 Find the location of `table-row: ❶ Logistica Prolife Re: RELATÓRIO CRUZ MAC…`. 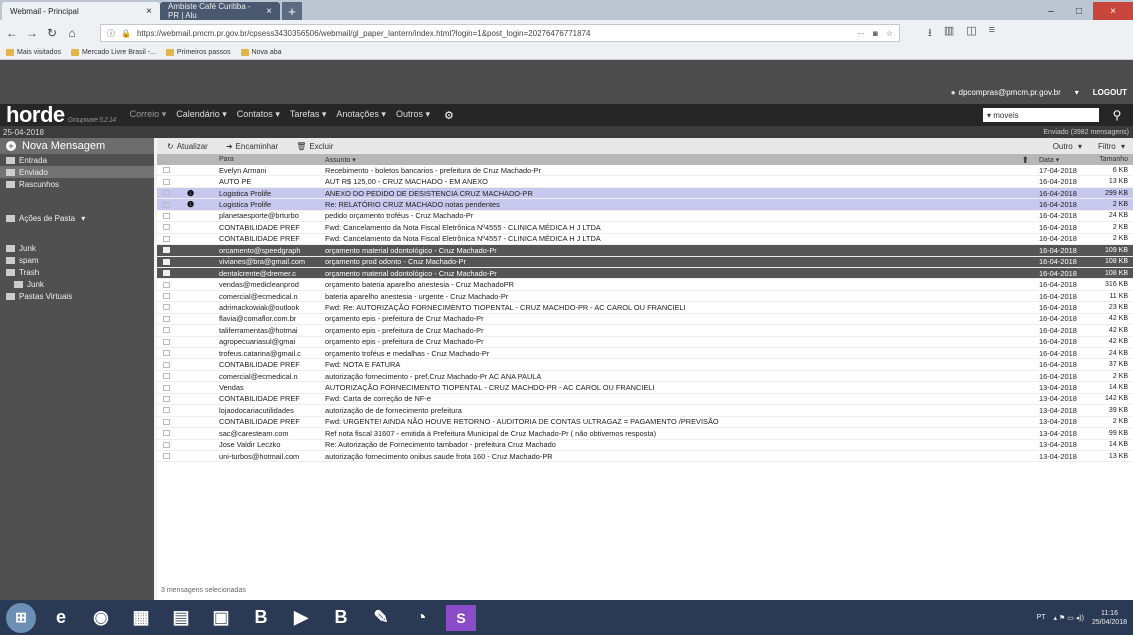

table-row: ❶ Logistica Prolife Re: RELATÓRIO CRUZ MAC… is located at coordinates (645, 205).